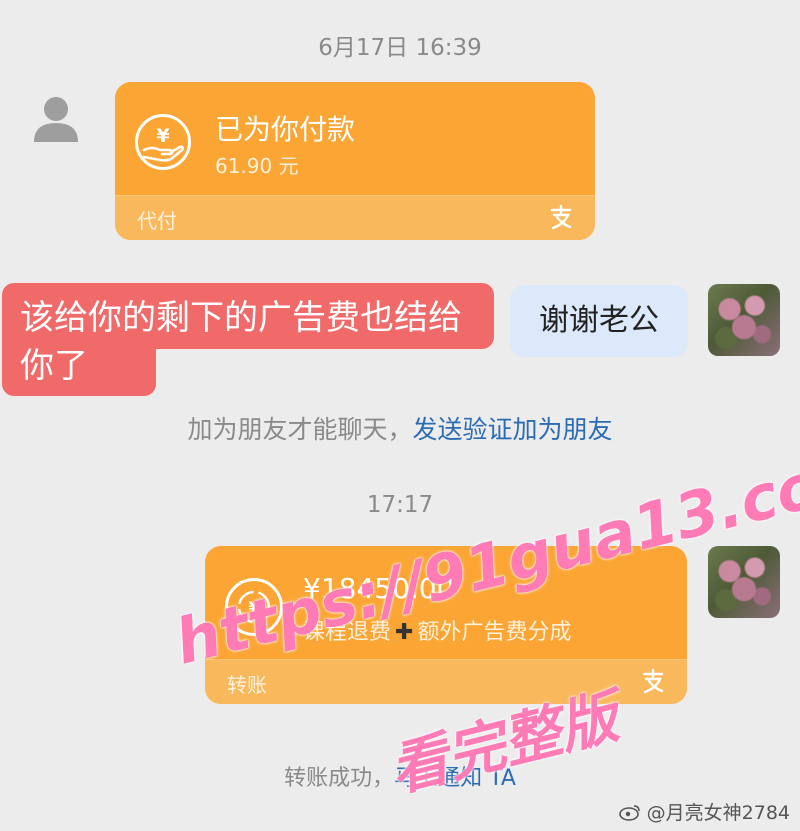  I want to click on transfer-amount: ¥18450.00, so click(379, 588).